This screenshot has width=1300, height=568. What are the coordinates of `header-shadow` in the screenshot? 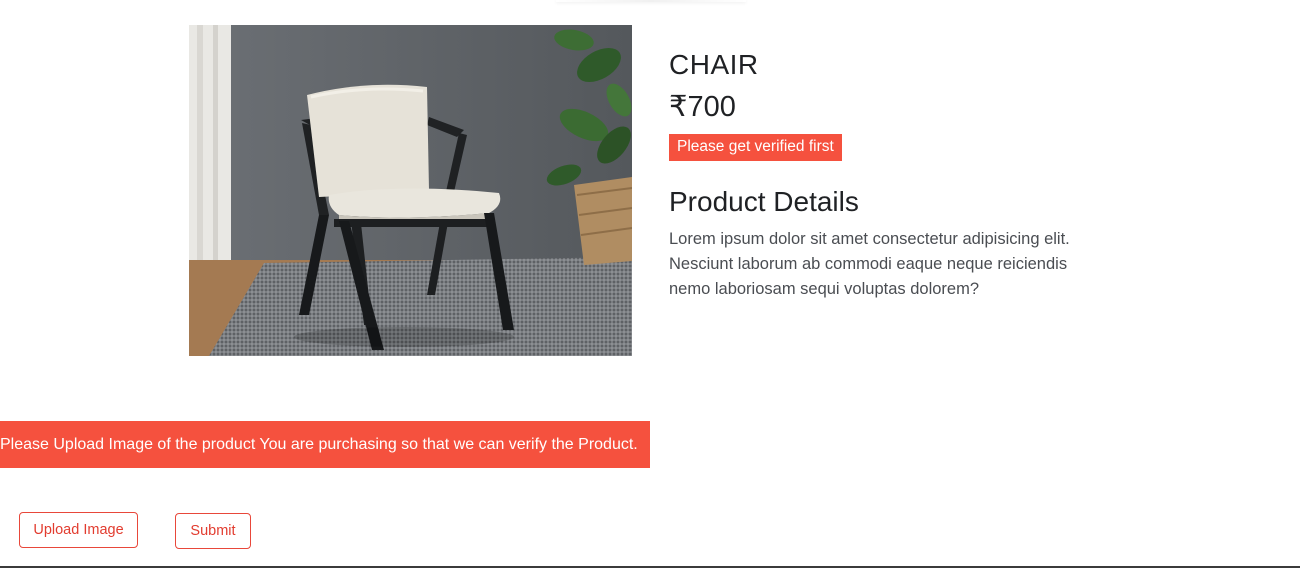 It's located at (651, 1).